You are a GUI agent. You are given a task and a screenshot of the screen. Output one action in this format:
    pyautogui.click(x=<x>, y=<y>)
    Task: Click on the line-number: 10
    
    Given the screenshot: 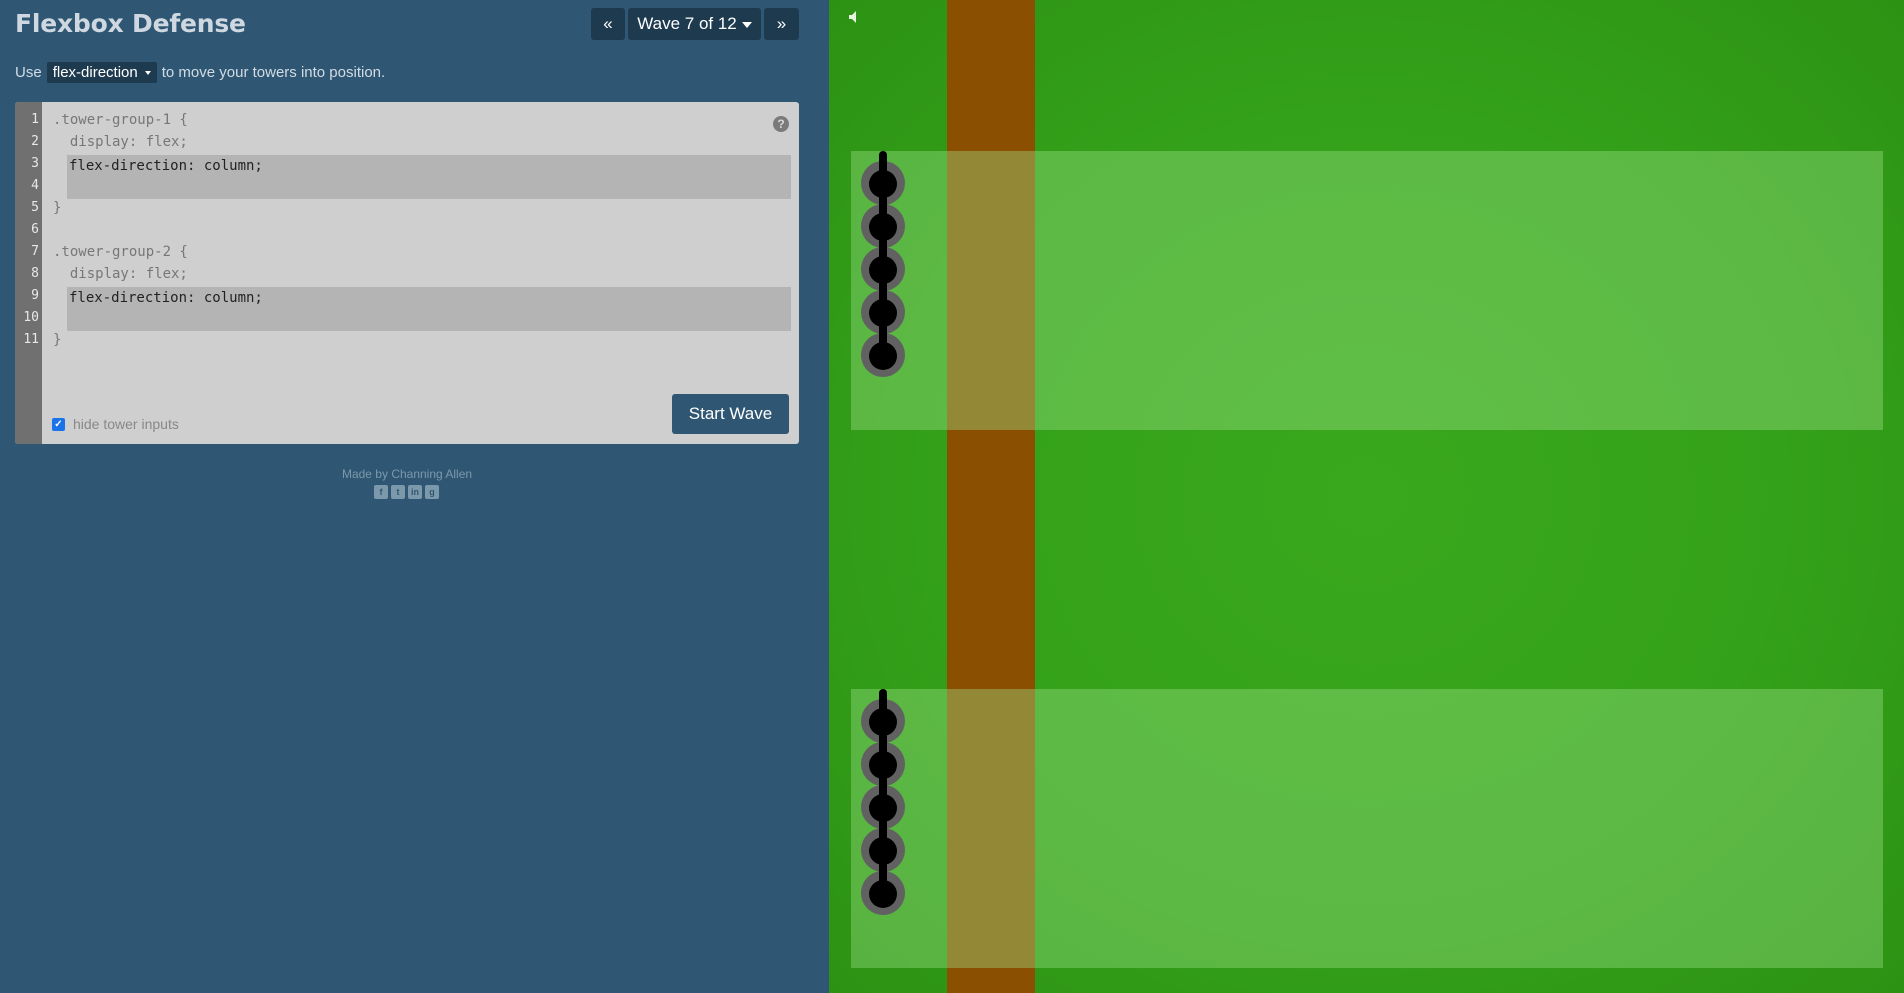 What is the action you would take?
    pyautogui.click(x=31, y=317)
    